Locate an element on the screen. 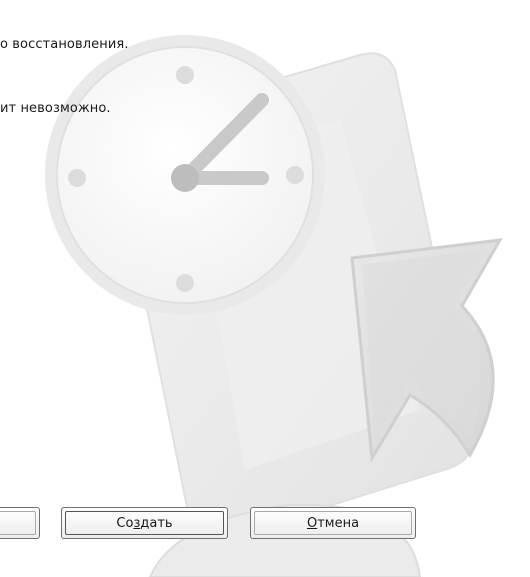 Image resolution: width=530 pixels, height=577 pixels. cancel-button-label: Отмена is located at coordinates (333, 523).